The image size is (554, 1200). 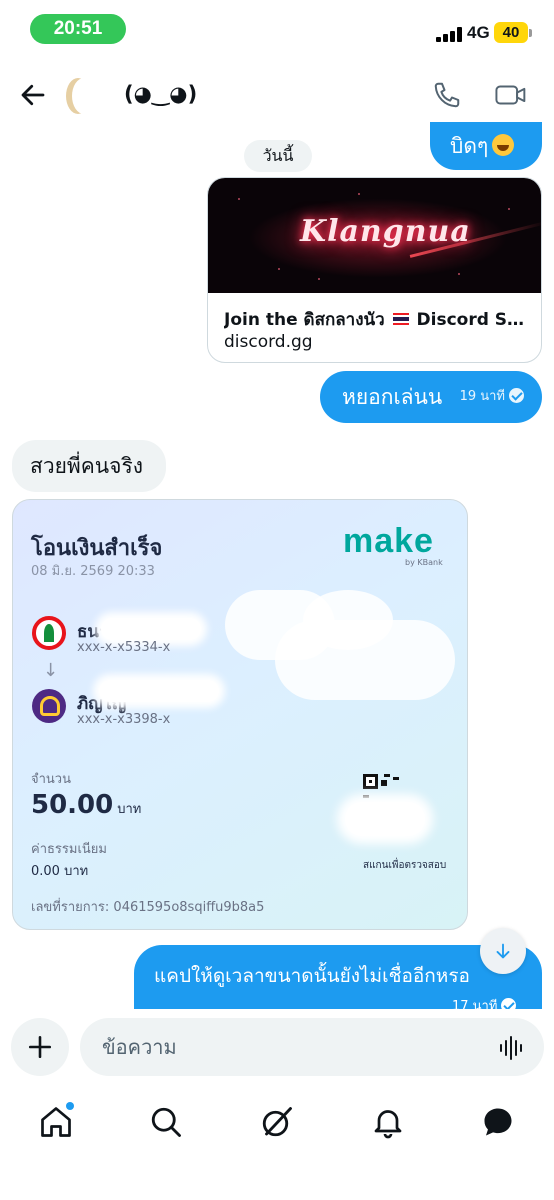 I want to click on scroll-to-bottom-button, so click(x=503, y=951).